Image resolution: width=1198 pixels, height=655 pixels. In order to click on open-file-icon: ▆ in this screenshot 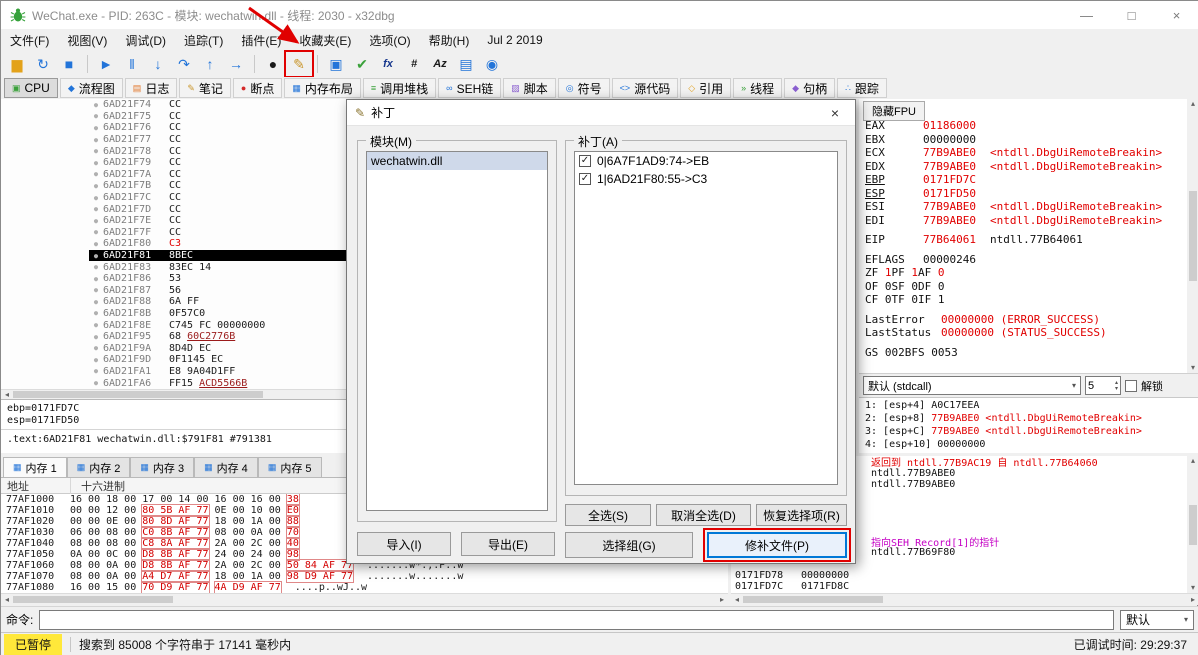, I will do `click(17, 64)`.